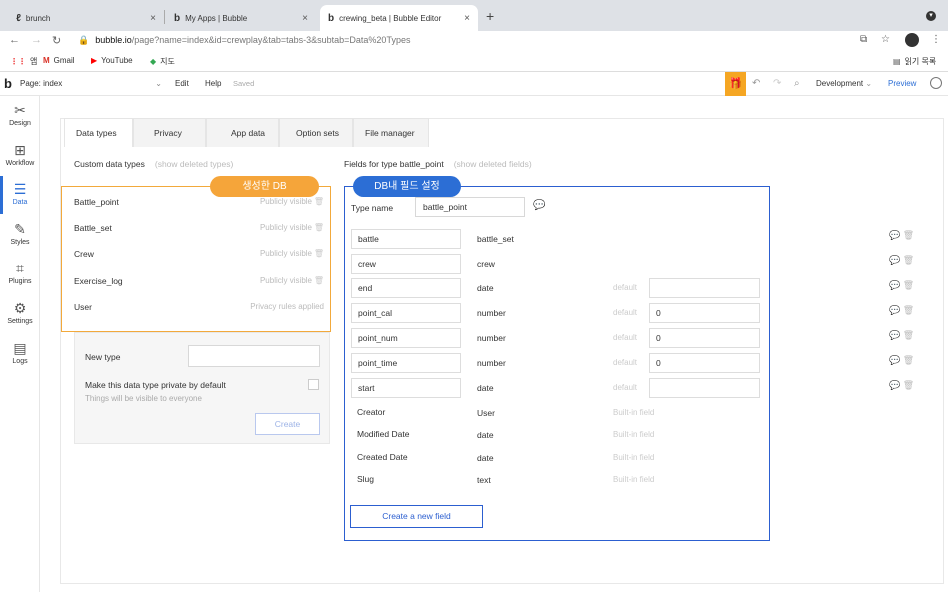 The width and height of the screenshot is (948, 592). What do you see at coordinates (470, 207) in the screenshot?
I see `type-name-input: battle_point` at bounding box center [470, 207].